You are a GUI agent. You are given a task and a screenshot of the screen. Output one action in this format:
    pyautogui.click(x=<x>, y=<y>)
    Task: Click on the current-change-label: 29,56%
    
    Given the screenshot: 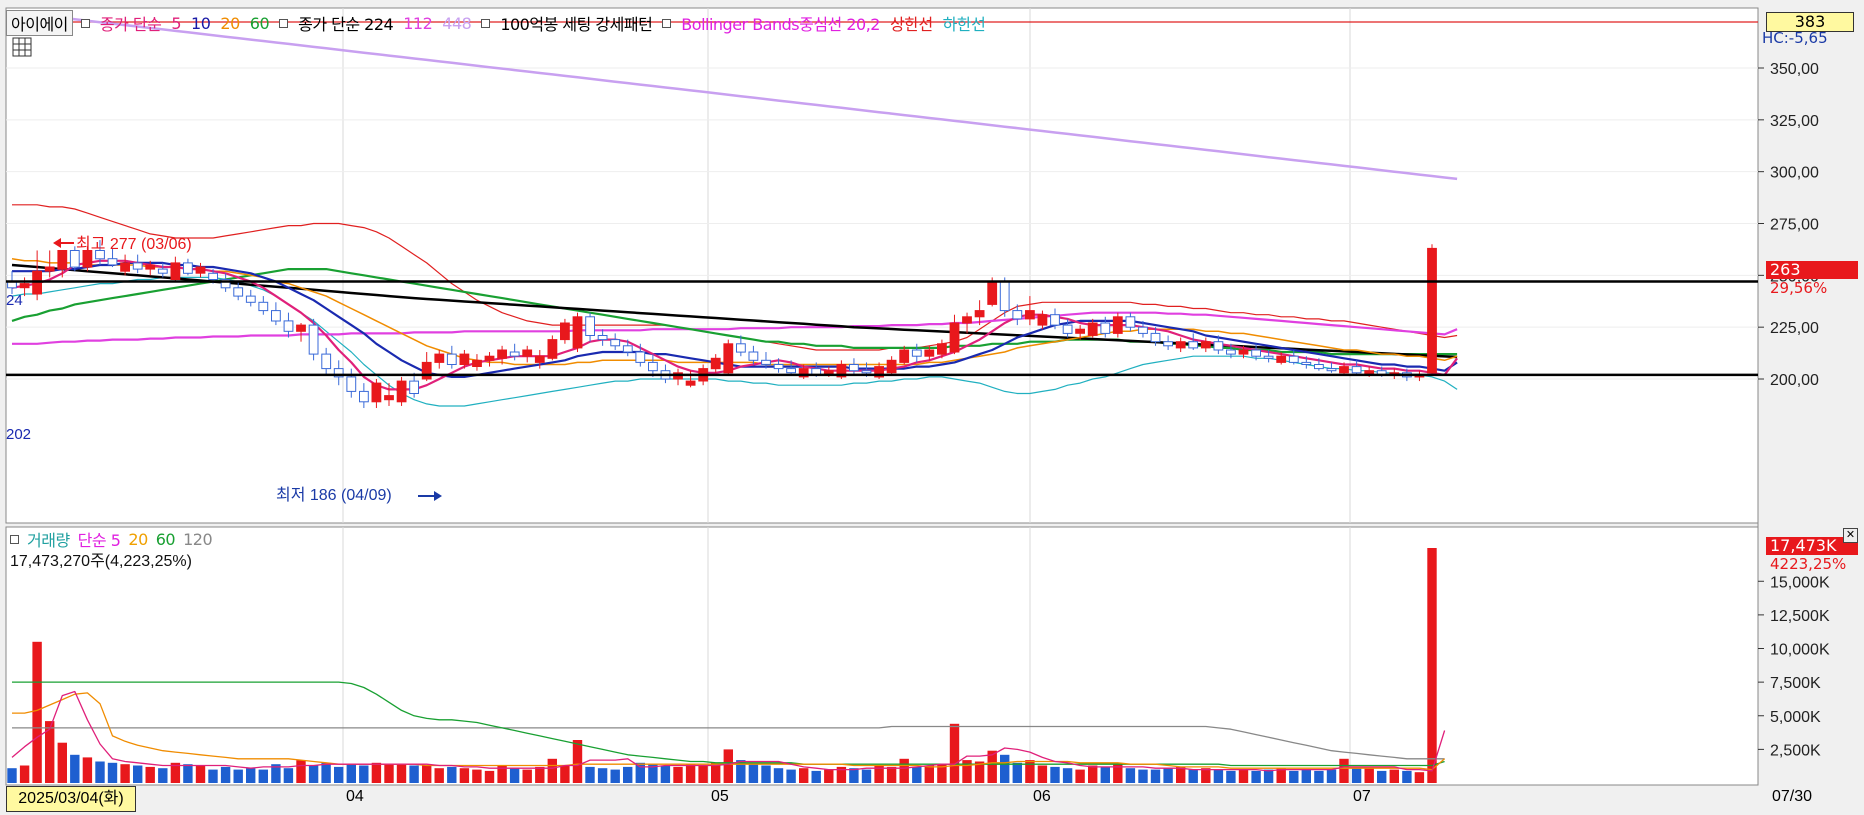 What is the action you would take?
    pyautogui.click(x=1799, y=288)
    